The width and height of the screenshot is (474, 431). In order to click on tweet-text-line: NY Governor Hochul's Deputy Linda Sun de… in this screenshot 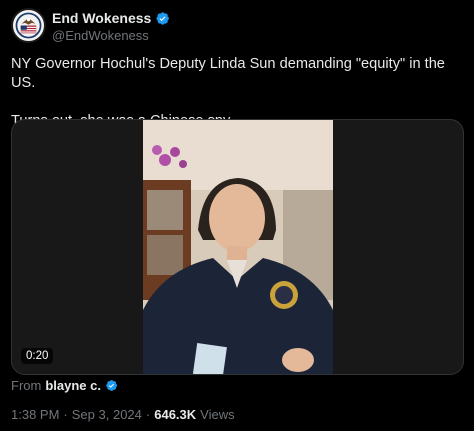, I will do `click(228, 73)`.